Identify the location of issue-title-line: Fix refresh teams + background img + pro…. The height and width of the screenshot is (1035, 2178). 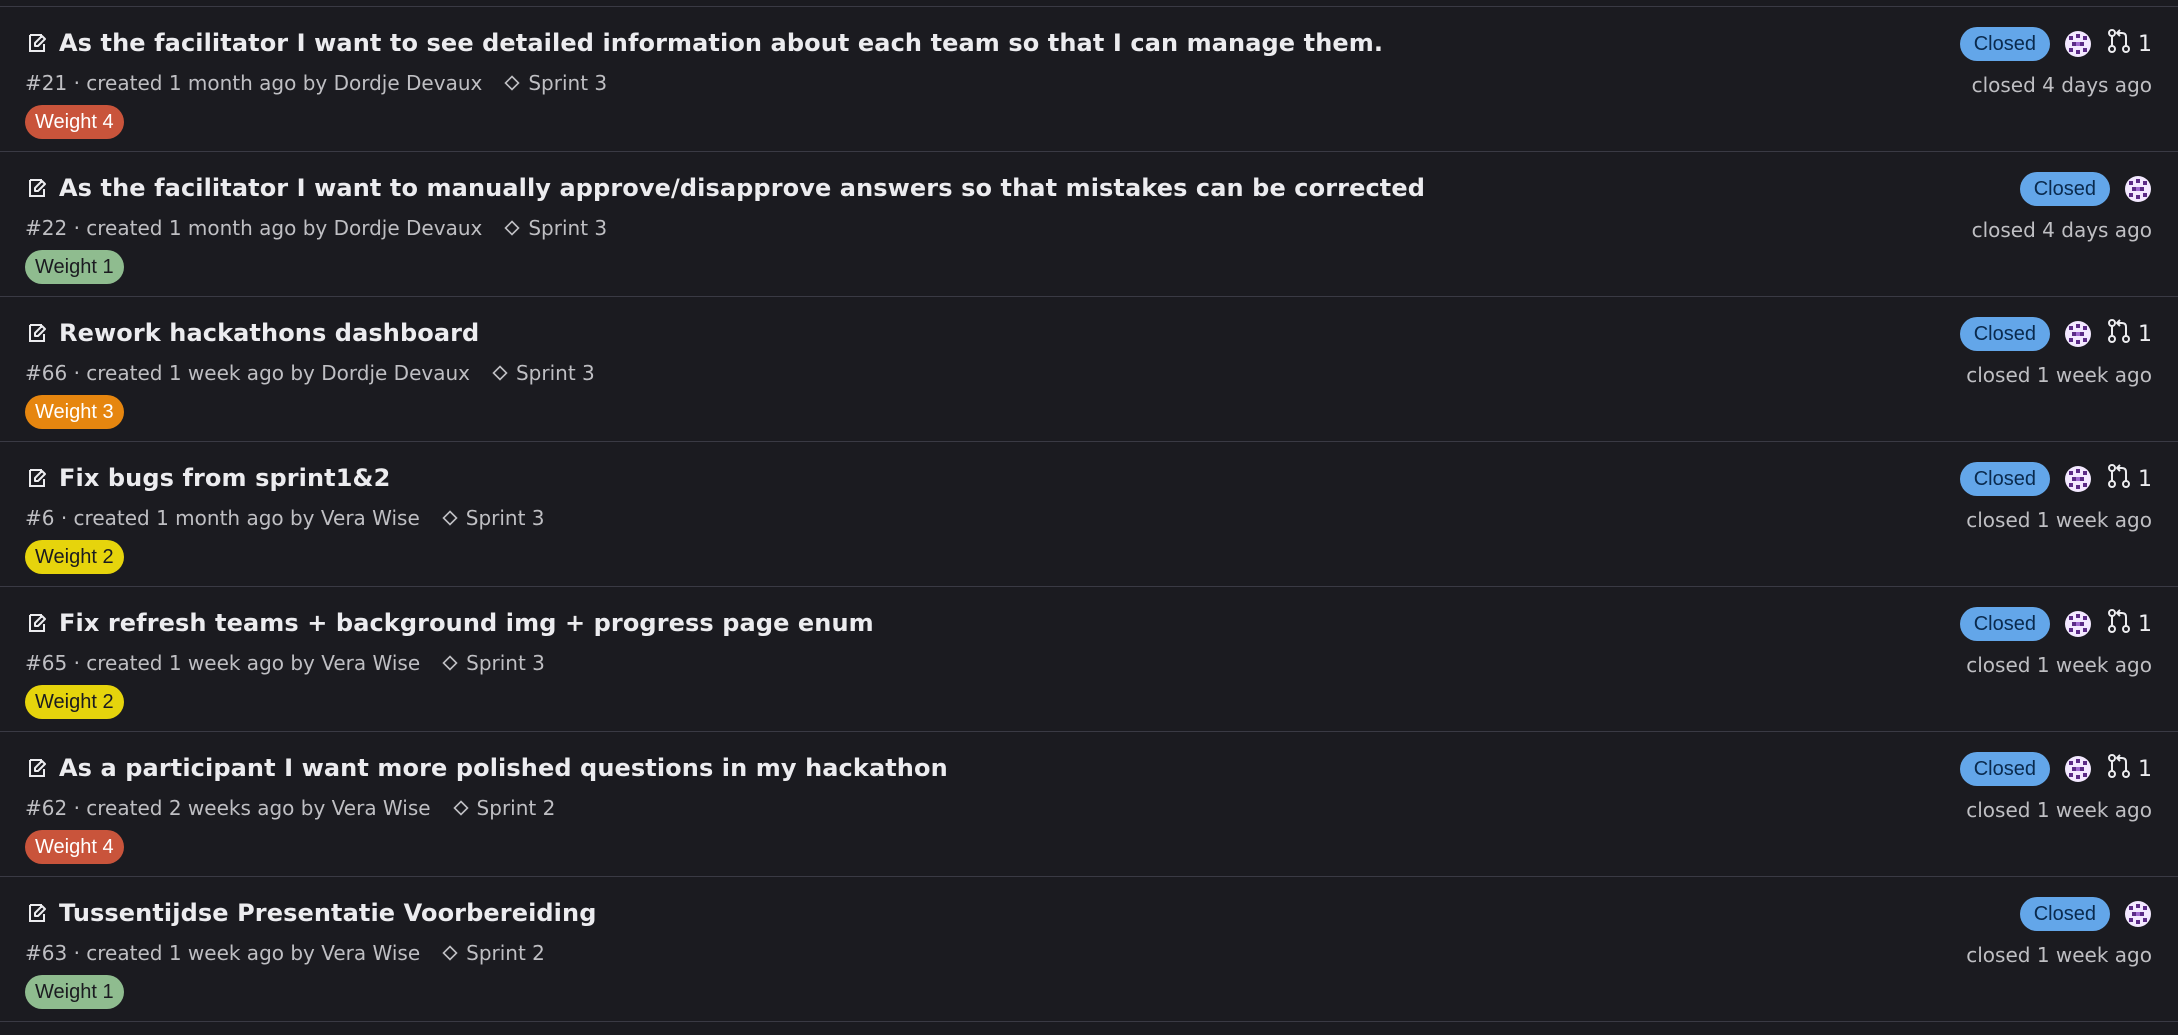
(449, 623).